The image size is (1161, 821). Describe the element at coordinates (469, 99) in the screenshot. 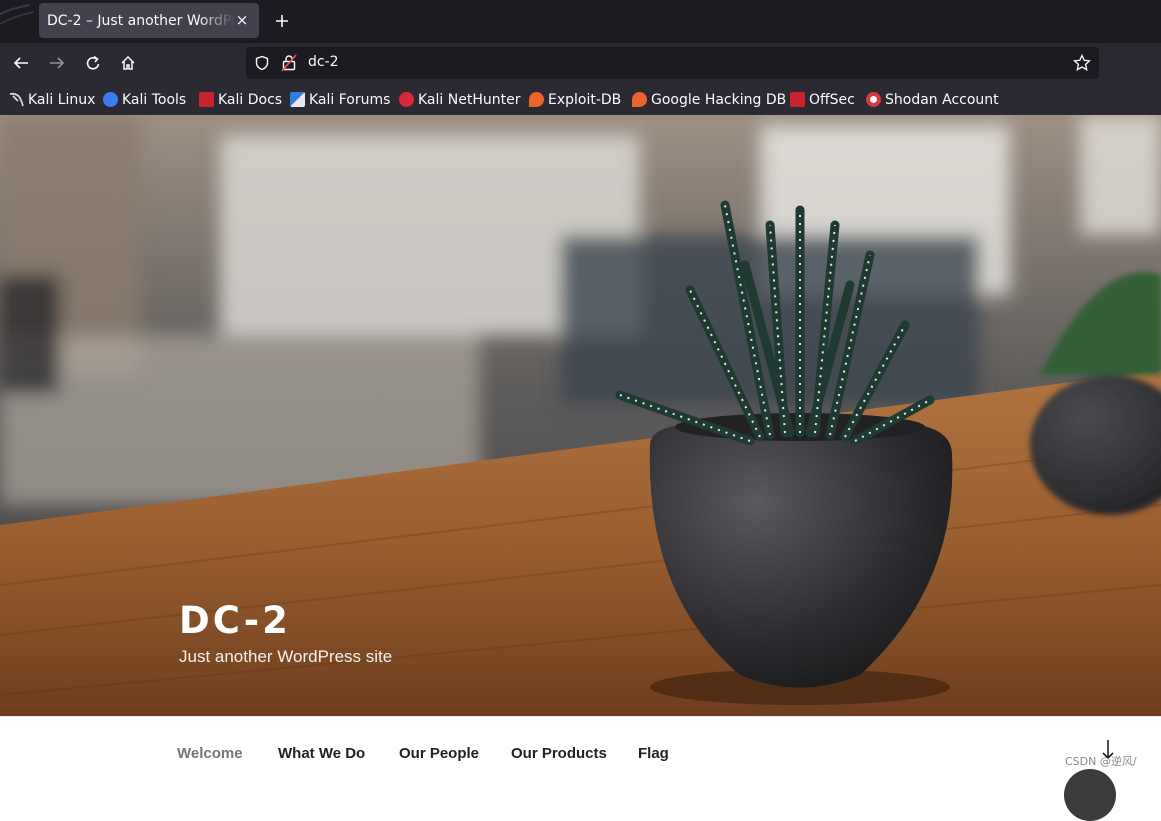

I see `bookmark-label: Kali NetHunter` at that location.